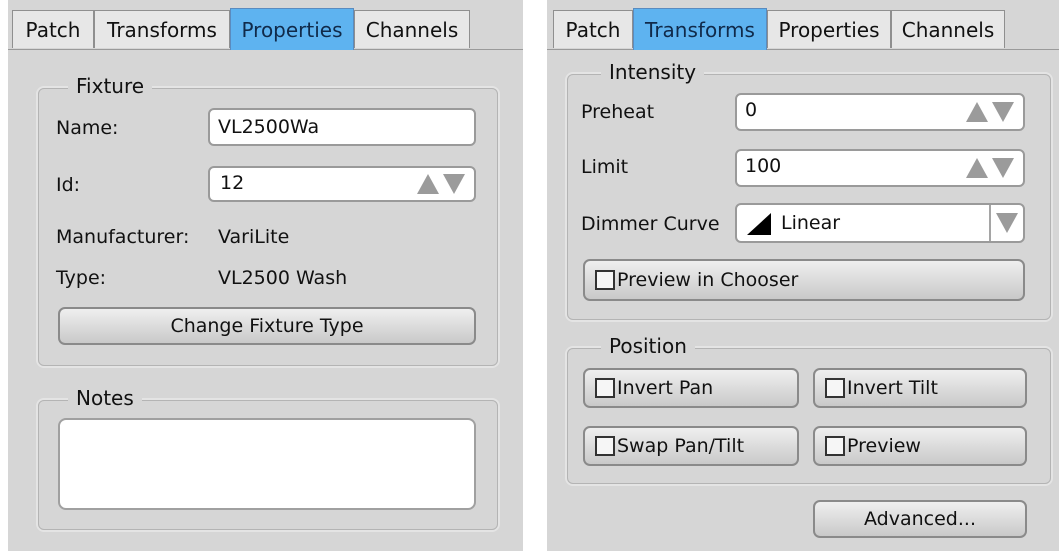 This screenshot has height=551, width=1059. What do you see at coordinates (708, 280) in the screenshot?
I see `preview-in-chooser-label: Preview in Chooser` at bounding box center [708, 280].